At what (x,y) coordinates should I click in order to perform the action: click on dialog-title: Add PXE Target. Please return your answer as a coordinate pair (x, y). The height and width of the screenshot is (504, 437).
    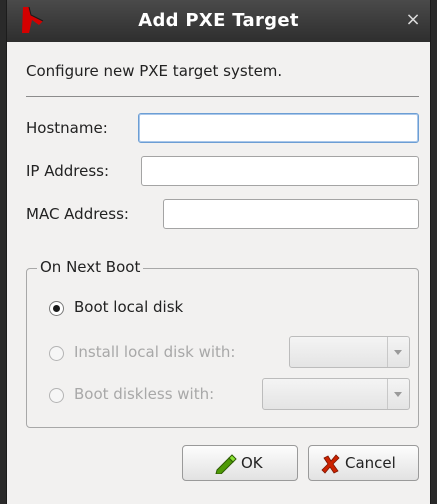
    Looking at the image, I should click on (218, 20).